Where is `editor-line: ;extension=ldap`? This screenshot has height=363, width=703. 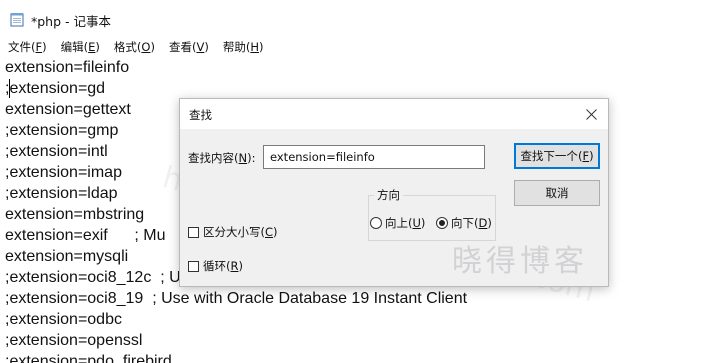
editor-line: ;extension=ldap is located at coordinates (61, 193).